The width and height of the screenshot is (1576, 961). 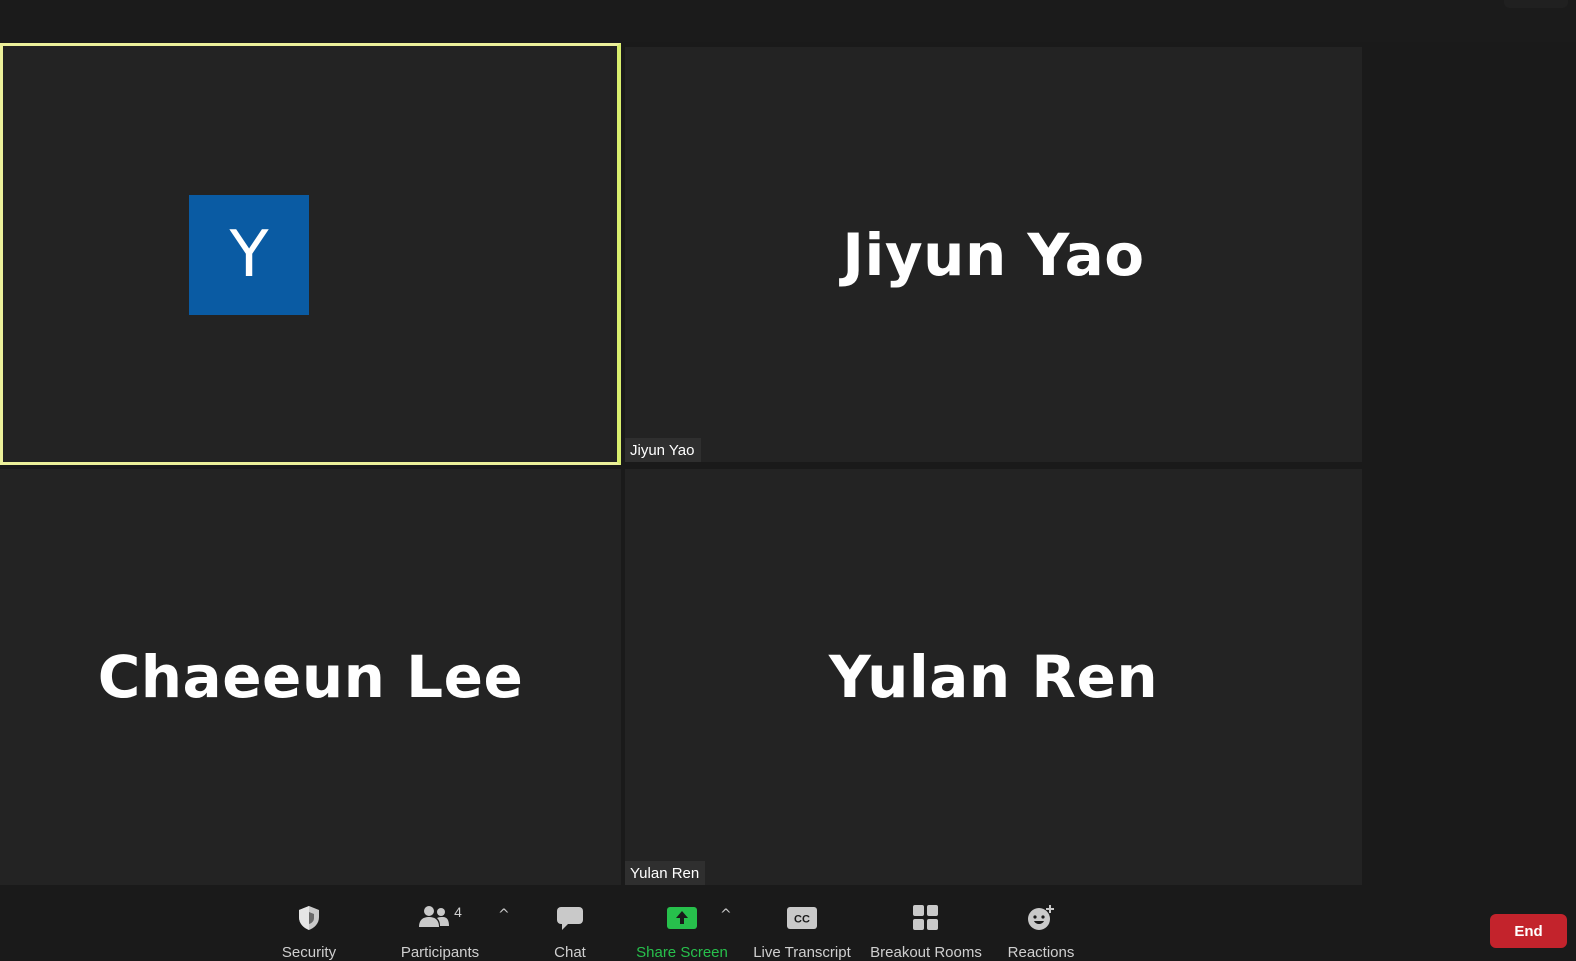 What do you see at coordinates (458, 912) in the screenshot?
I see `participants-count: 4` at bounding box center [458, 912].